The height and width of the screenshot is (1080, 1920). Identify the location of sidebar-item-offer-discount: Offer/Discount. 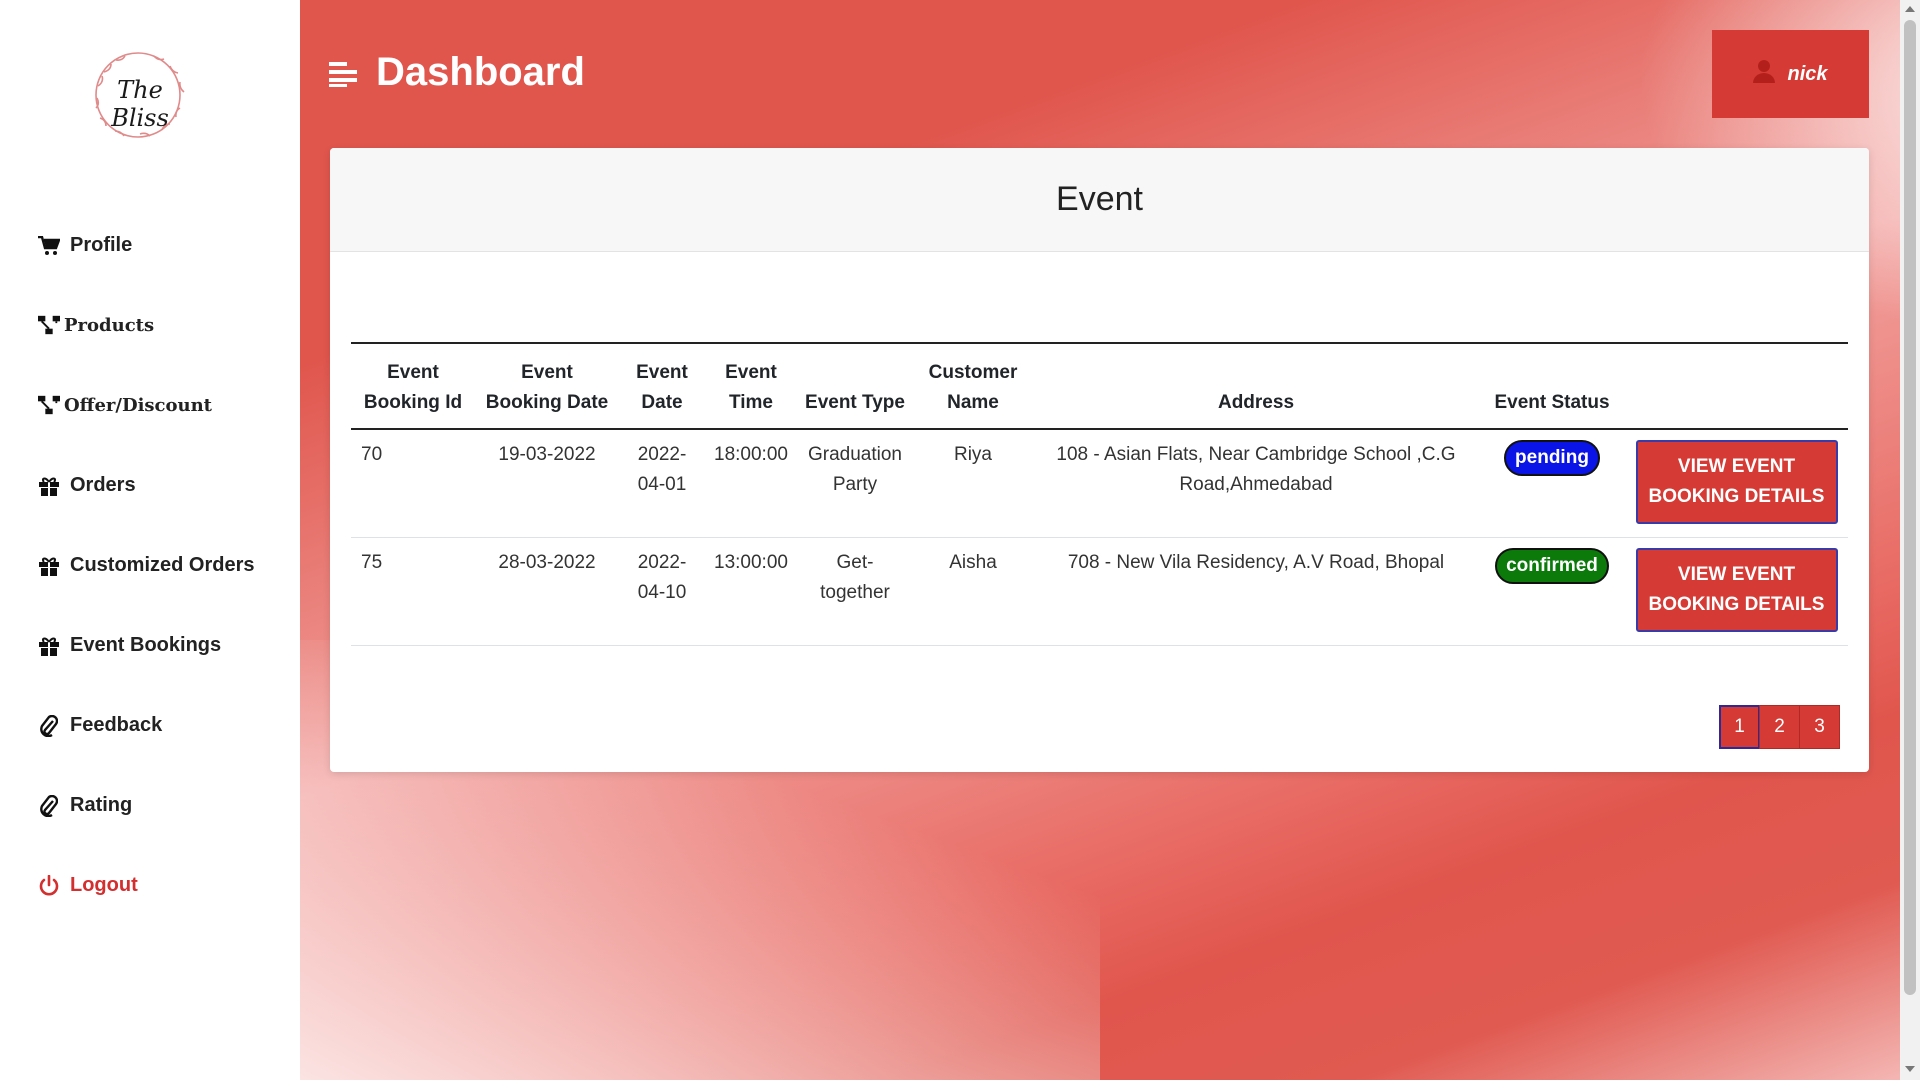
(125, 405).